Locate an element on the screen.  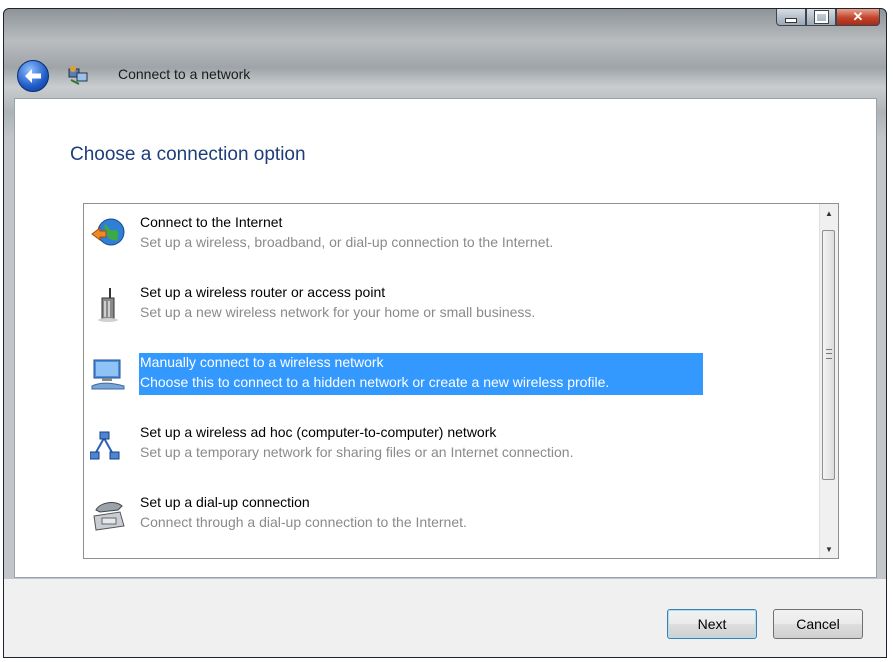
option-title: Set up a wireless router or access point is located at coordinates (263, 292).